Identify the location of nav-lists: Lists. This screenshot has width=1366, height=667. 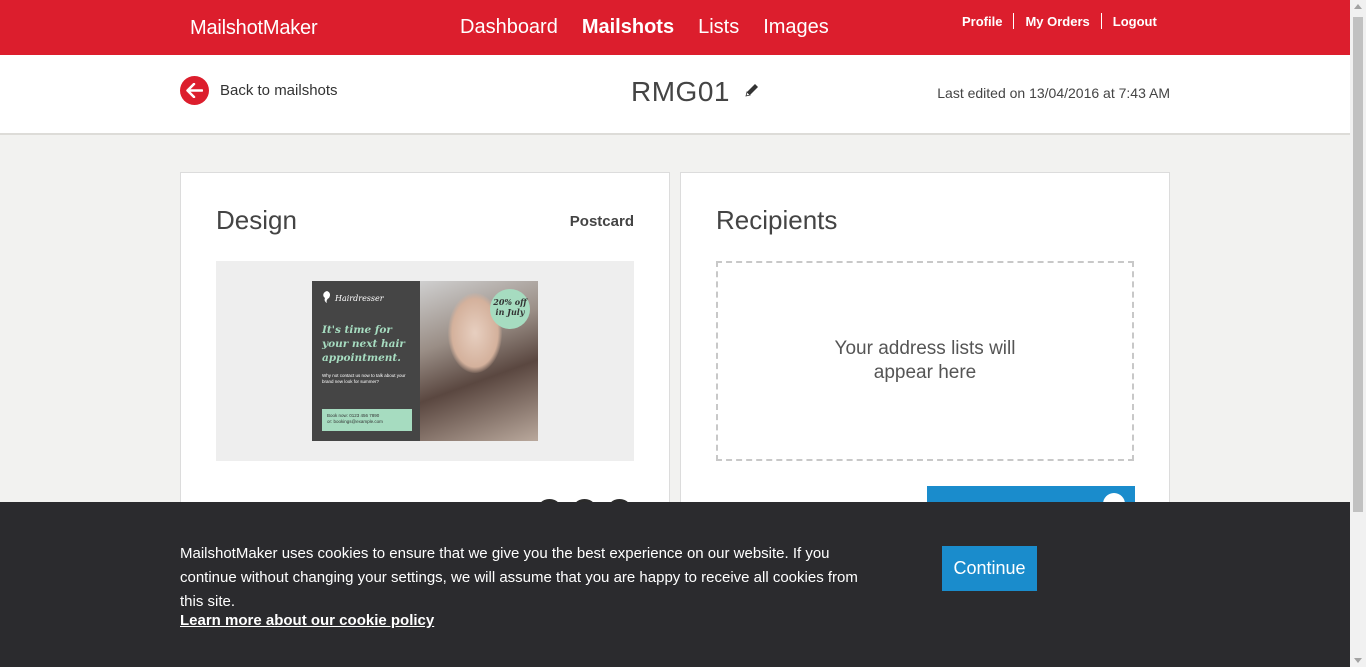
(718, 27).